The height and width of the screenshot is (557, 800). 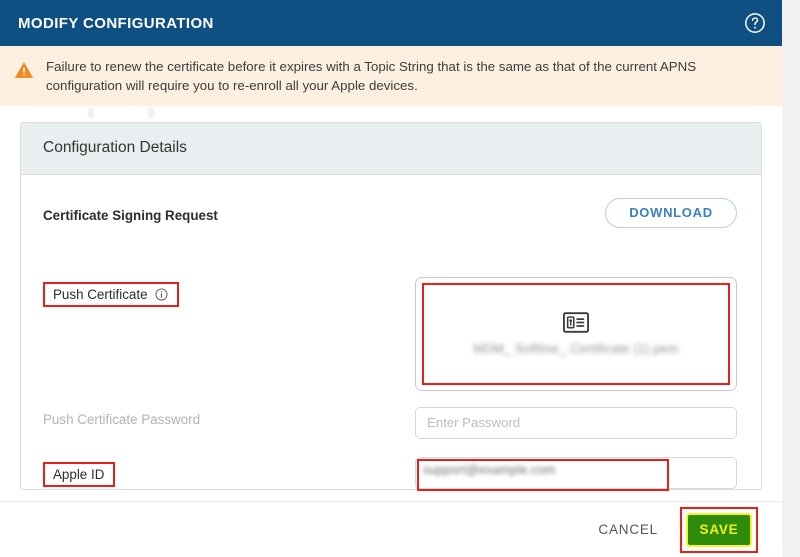 I want to click on row-apple-id: Apple ID support@example.com, so click(x=390, y=473).